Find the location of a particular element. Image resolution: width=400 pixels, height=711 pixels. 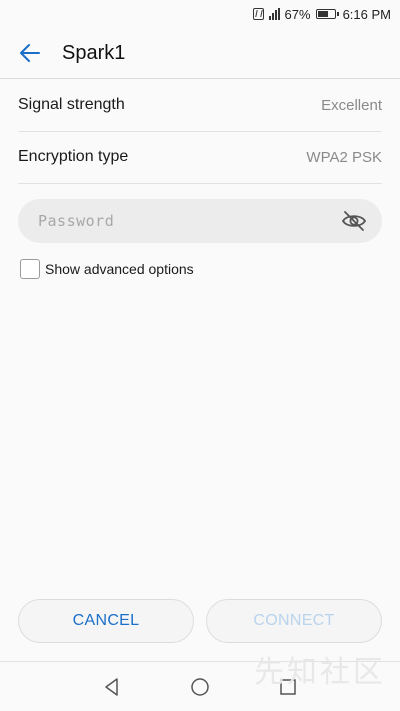

nav-recents-icon is located at coordinates (288, 686).